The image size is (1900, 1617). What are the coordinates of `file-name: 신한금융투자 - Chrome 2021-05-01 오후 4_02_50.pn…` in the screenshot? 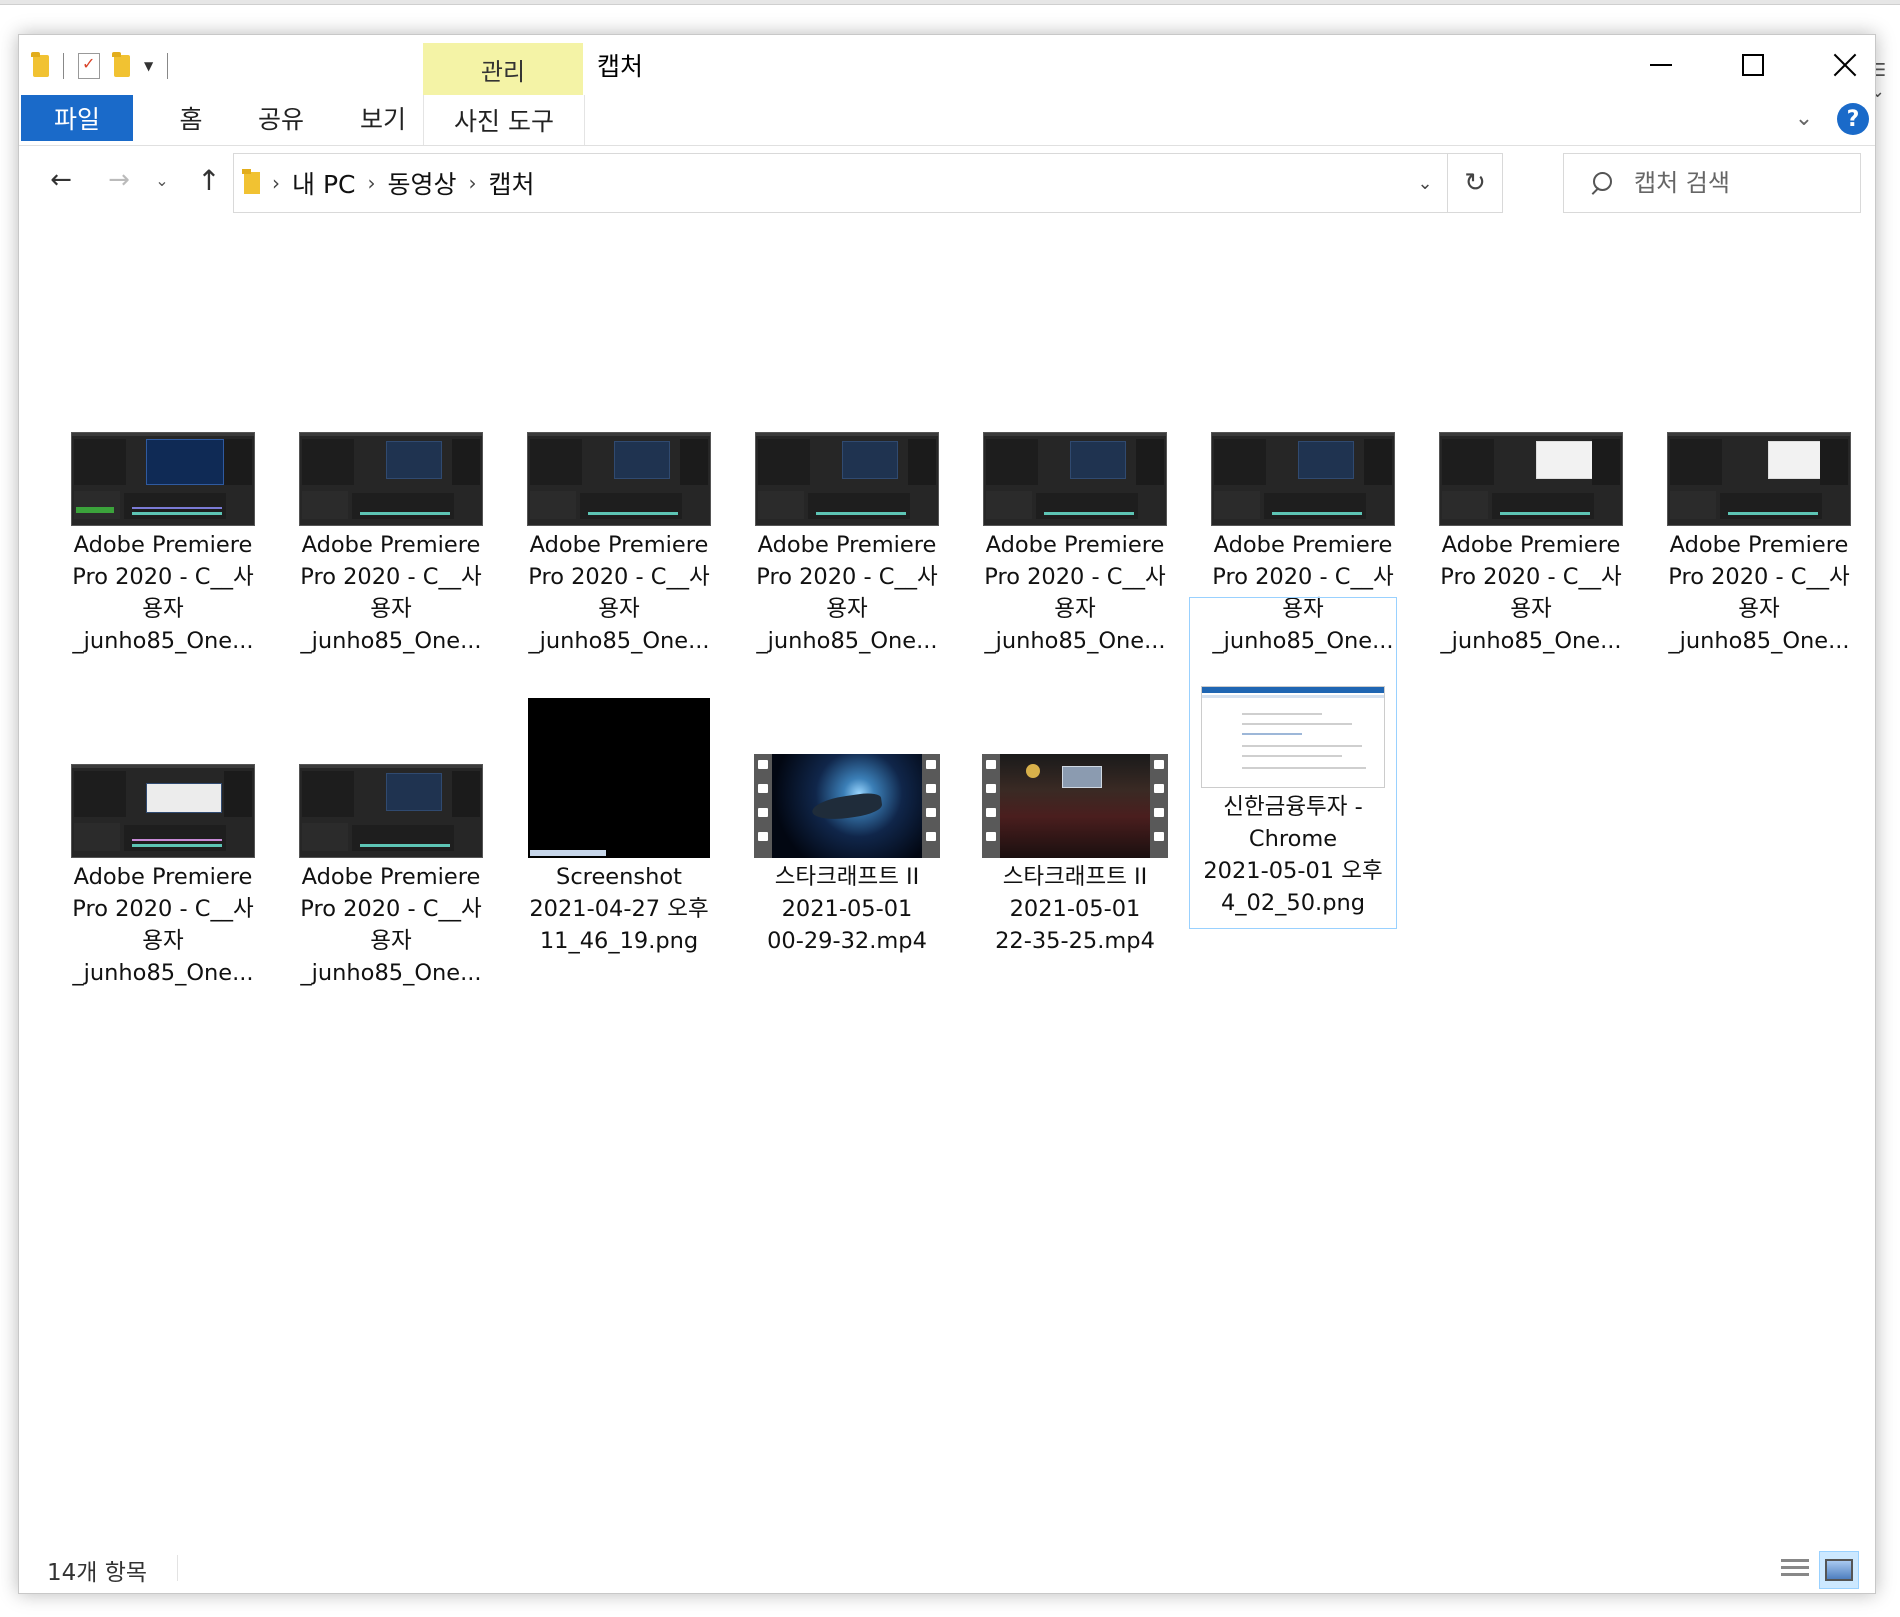 It's located at (1293, 855).